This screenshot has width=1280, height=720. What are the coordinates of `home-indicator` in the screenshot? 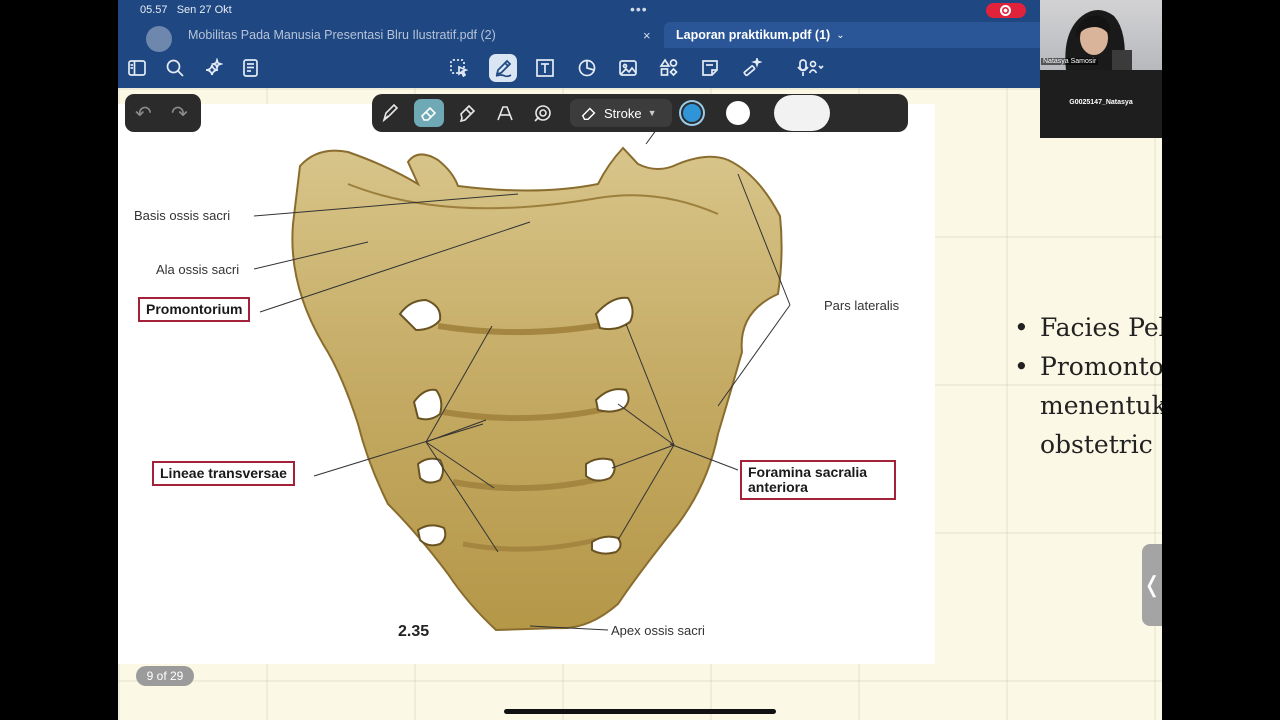 It's located at (640, 711).